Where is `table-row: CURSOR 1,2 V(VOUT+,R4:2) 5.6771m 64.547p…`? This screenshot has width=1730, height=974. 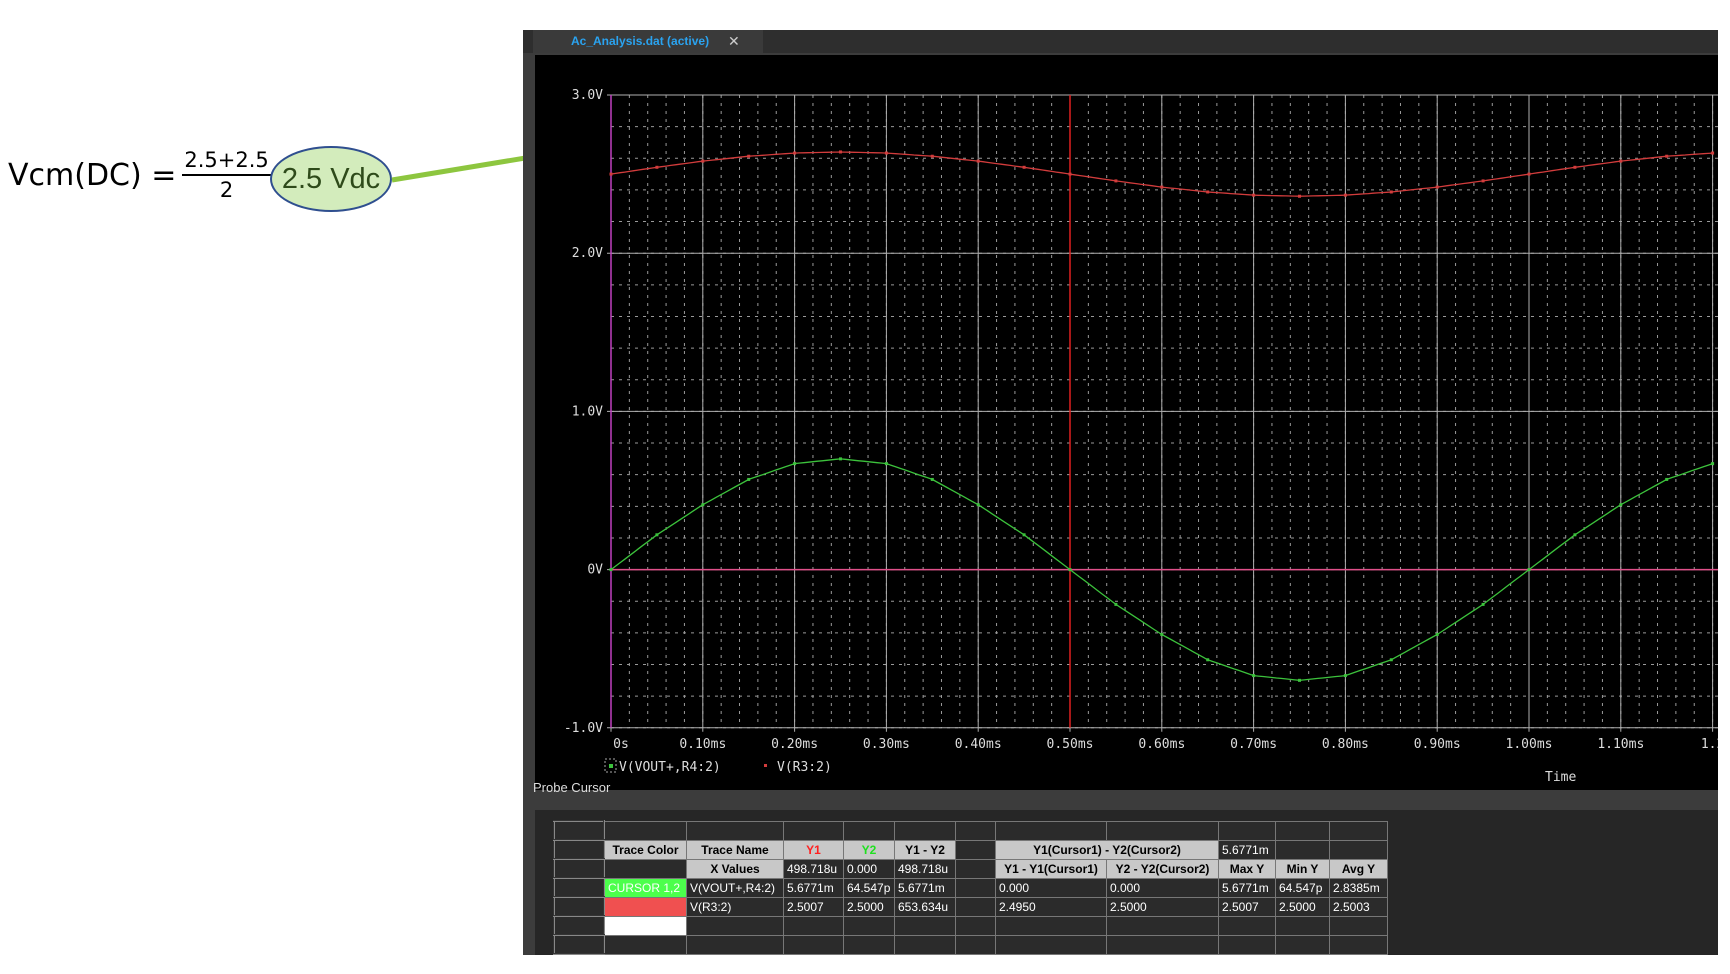 table-row: CURSOR 1,2 V(VOUT+,R4:2) 5.6771m 64.547p… is located at coordinates (970, 887).